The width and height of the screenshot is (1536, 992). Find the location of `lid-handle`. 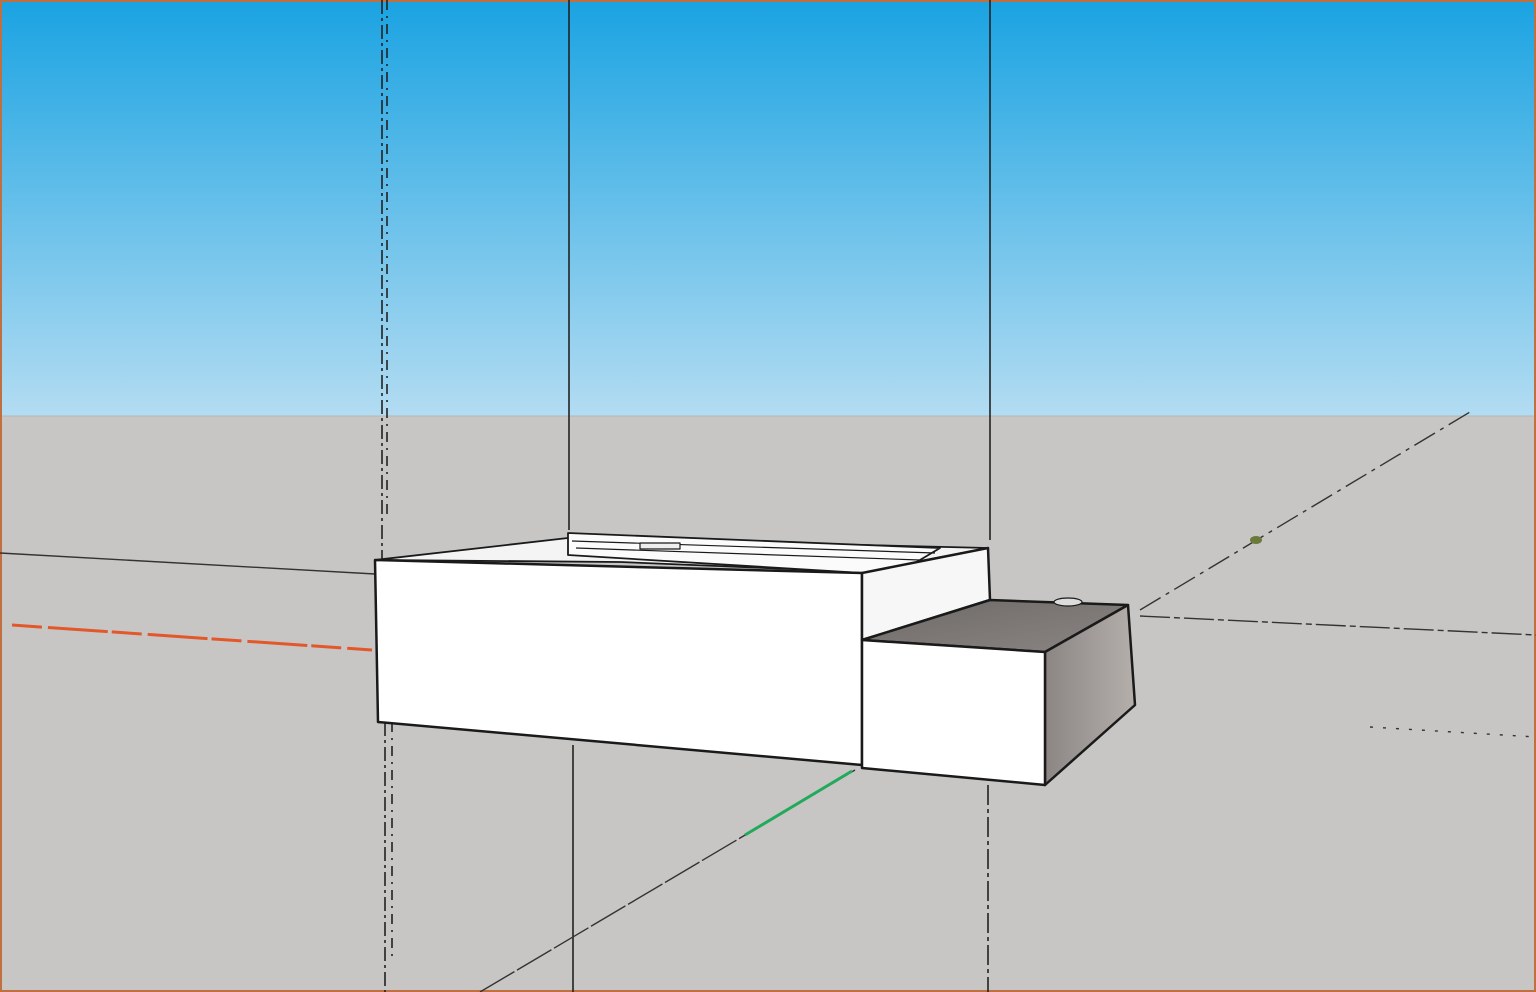

lid-handle is located at coordinates (660, 546).